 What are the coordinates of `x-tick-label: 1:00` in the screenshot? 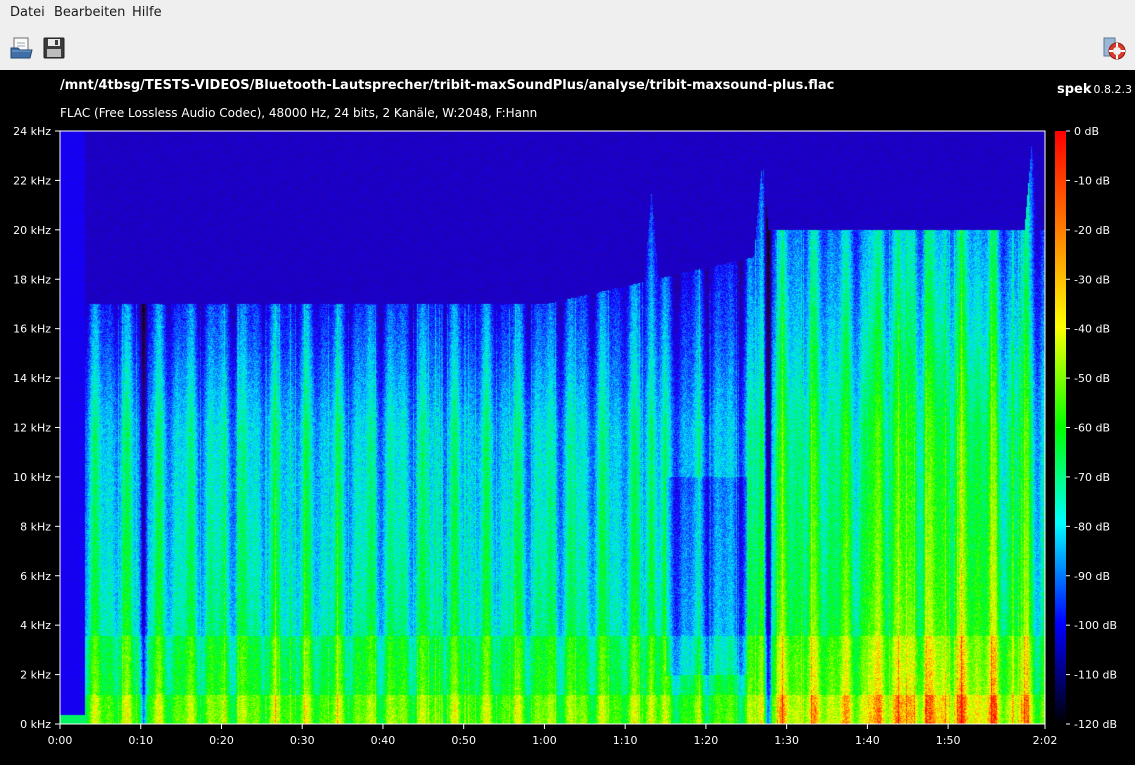 It's located at (544, 740).